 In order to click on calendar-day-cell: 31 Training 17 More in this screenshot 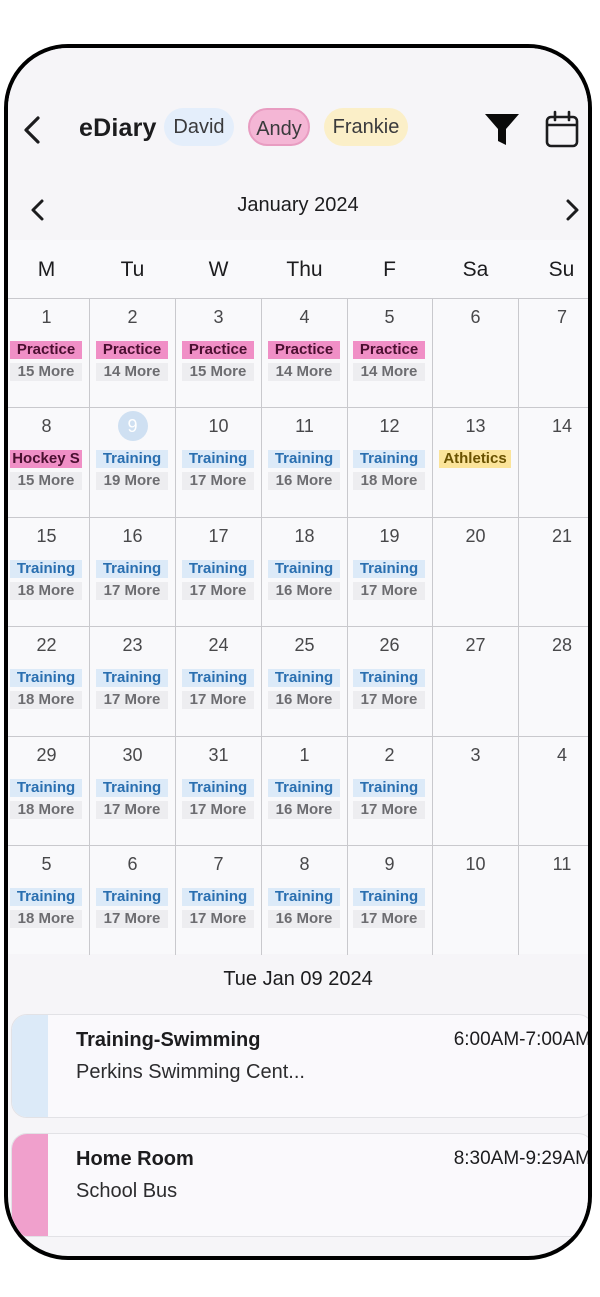, I will do `click(219, 791)`.